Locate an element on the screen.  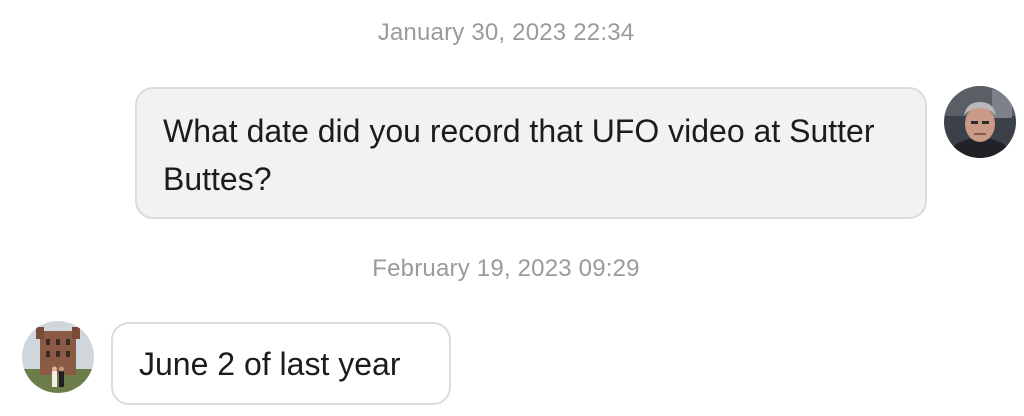
message-timestamp: February 19, 2023 09:29 is located at coordinates (506, 268).